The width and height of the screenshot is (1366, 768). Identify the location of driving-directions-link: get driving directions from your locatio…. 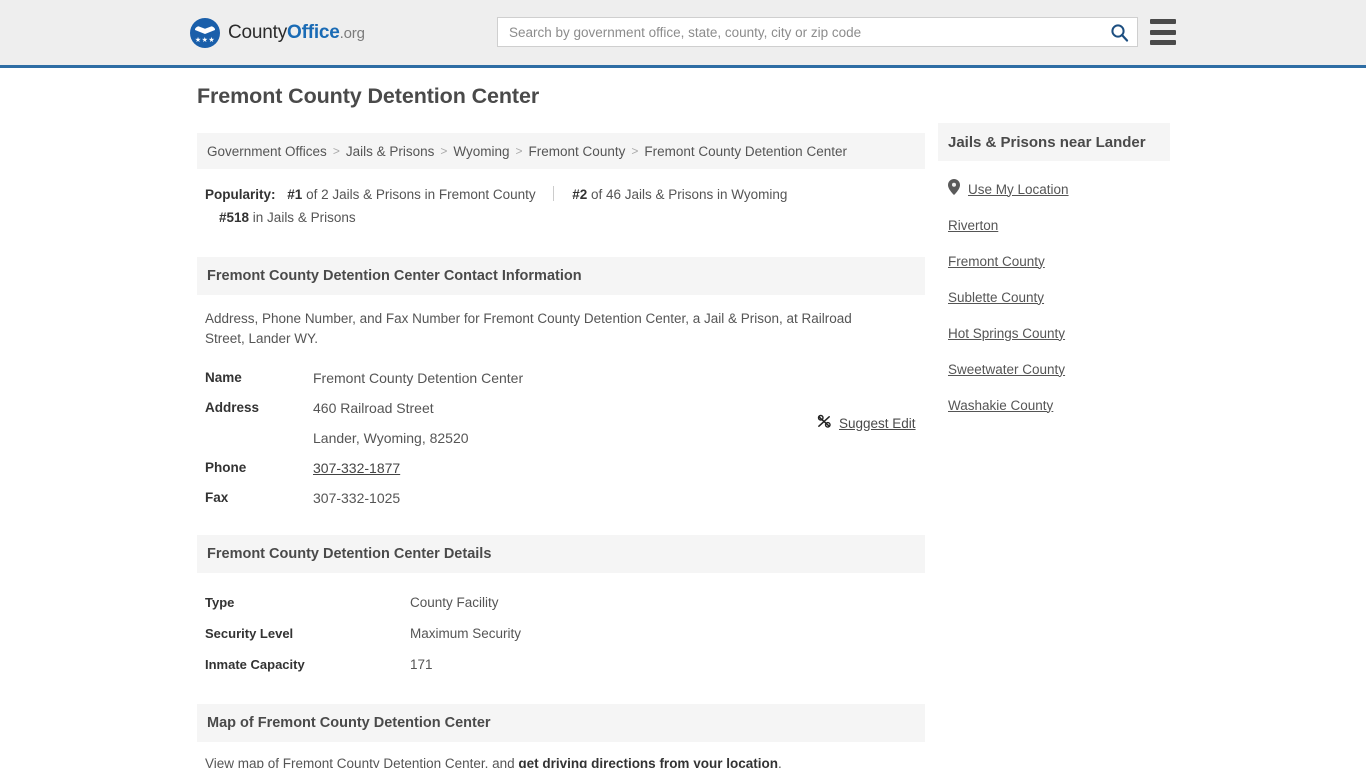
(648, 762).